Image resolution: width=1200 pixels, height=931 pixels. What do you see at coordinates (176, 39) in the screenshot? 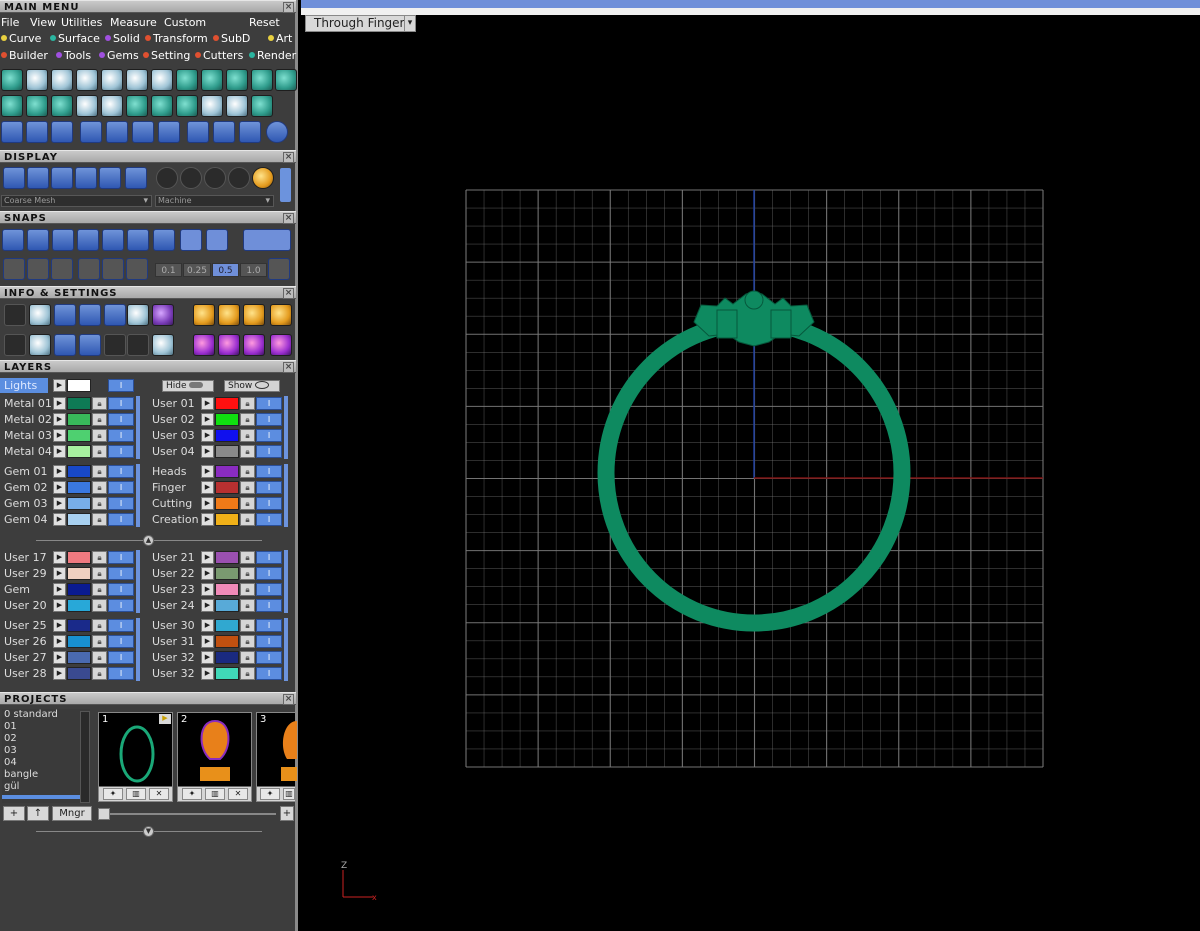
I see `category-transform: Transform` at bounding box center [176, 39].